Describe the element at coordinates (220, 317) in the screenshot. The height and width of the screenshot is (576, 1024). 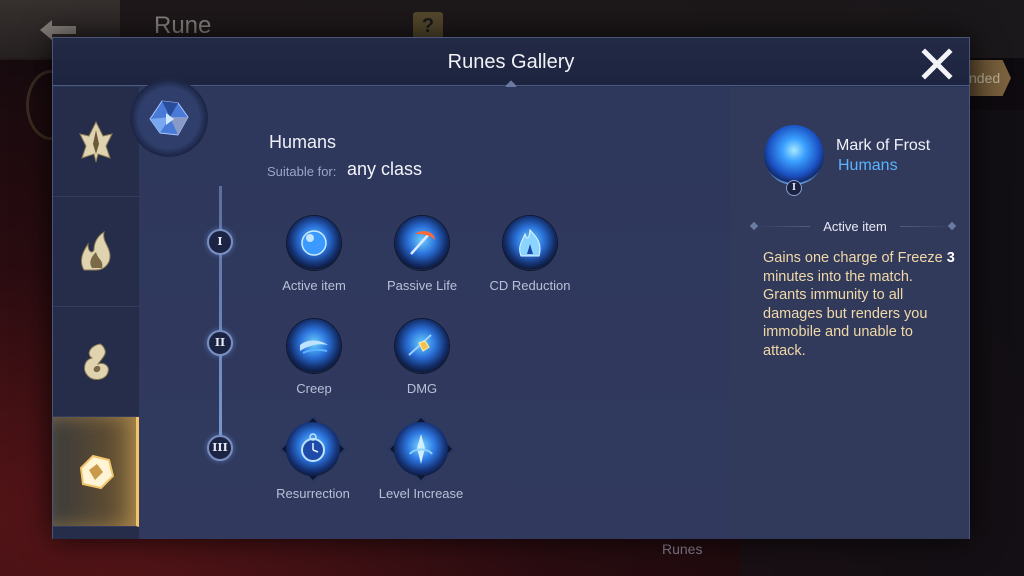
I see `tier-connector-line` at that location.